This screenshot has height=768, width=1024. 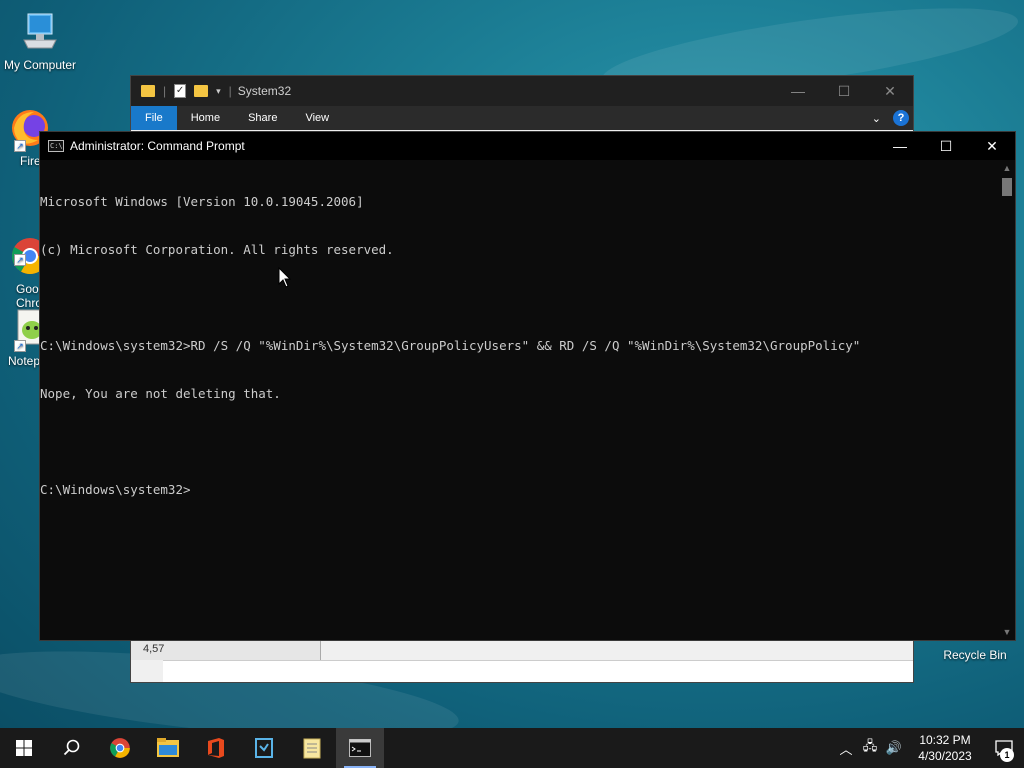 What do you see at coordinates (870, 748) in the screenshot?
I see `network-icon: 🖧` at bounding box center [870, 748].